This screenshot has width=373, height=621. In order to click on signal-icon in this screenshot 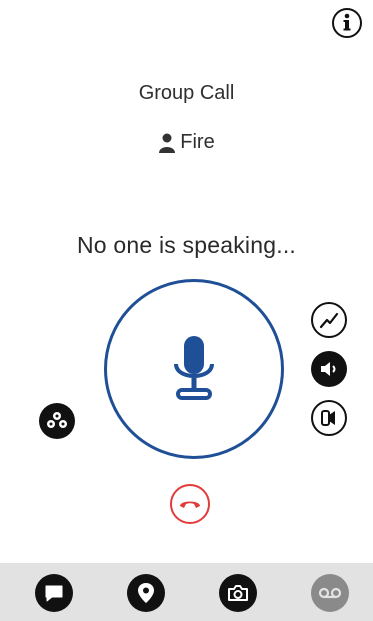, I will do `click(329, 320)`.